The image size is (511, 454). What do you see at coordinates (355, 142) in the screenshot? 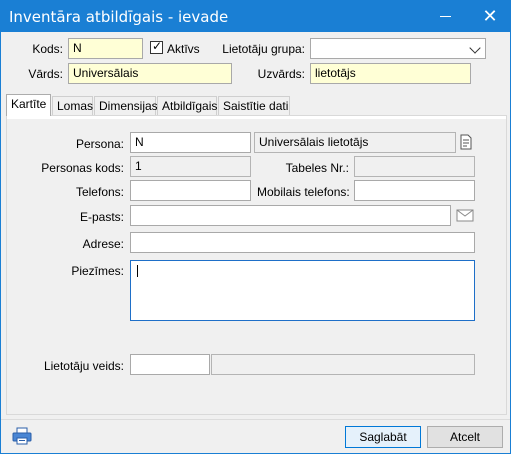
I see `persona-name-field: Universālais lietotājs` at bounding box center [355, 142].